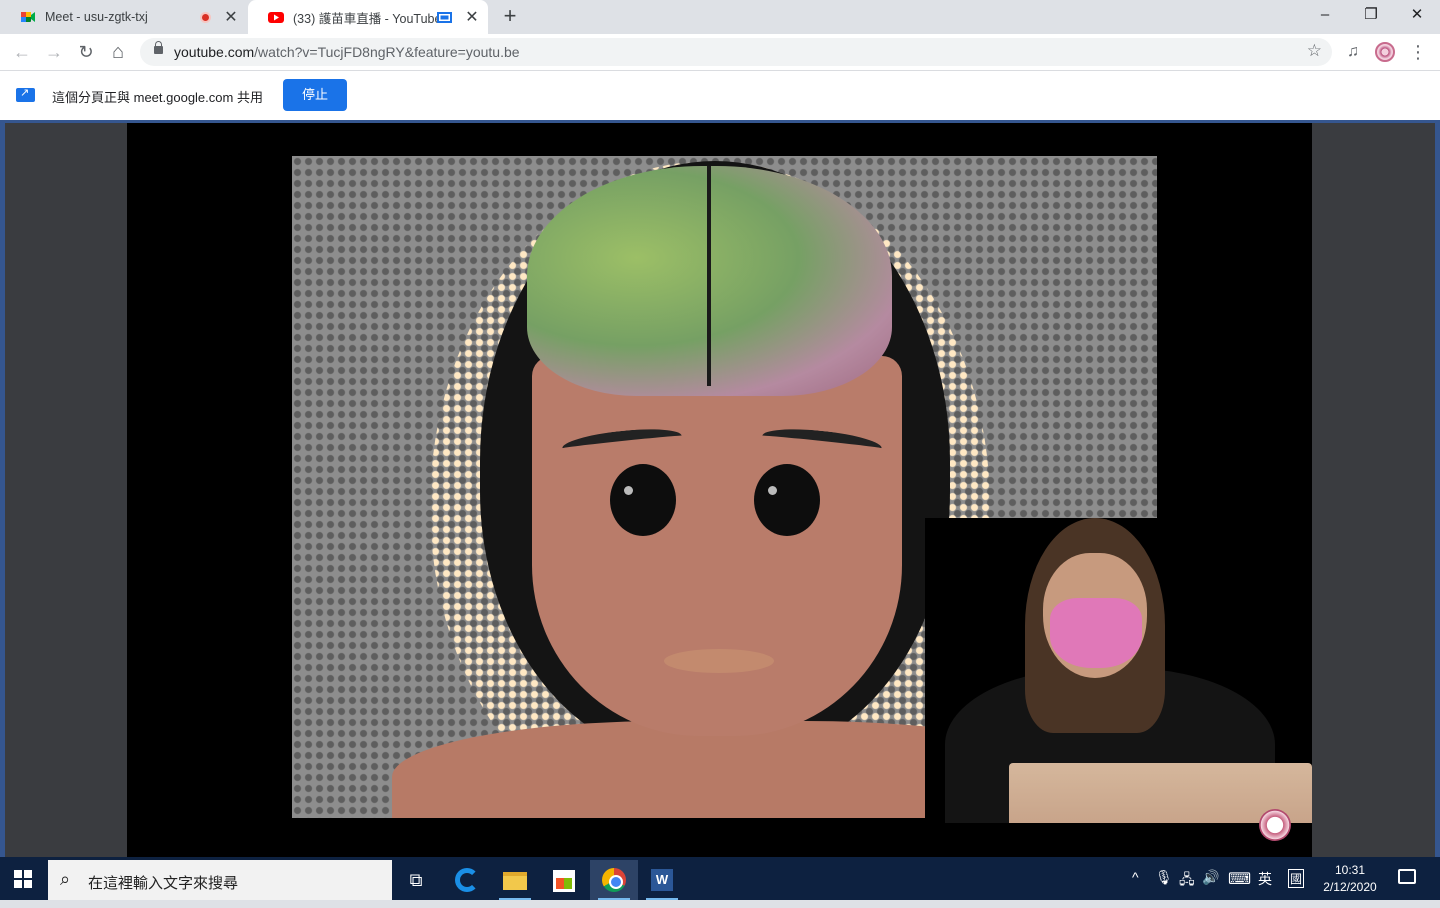  Describe the element at coordinates (387, 52) in the screenshot. I see `url-path: /watch?v=TucjFD8ngRY&feature=youtu.be` at that location.